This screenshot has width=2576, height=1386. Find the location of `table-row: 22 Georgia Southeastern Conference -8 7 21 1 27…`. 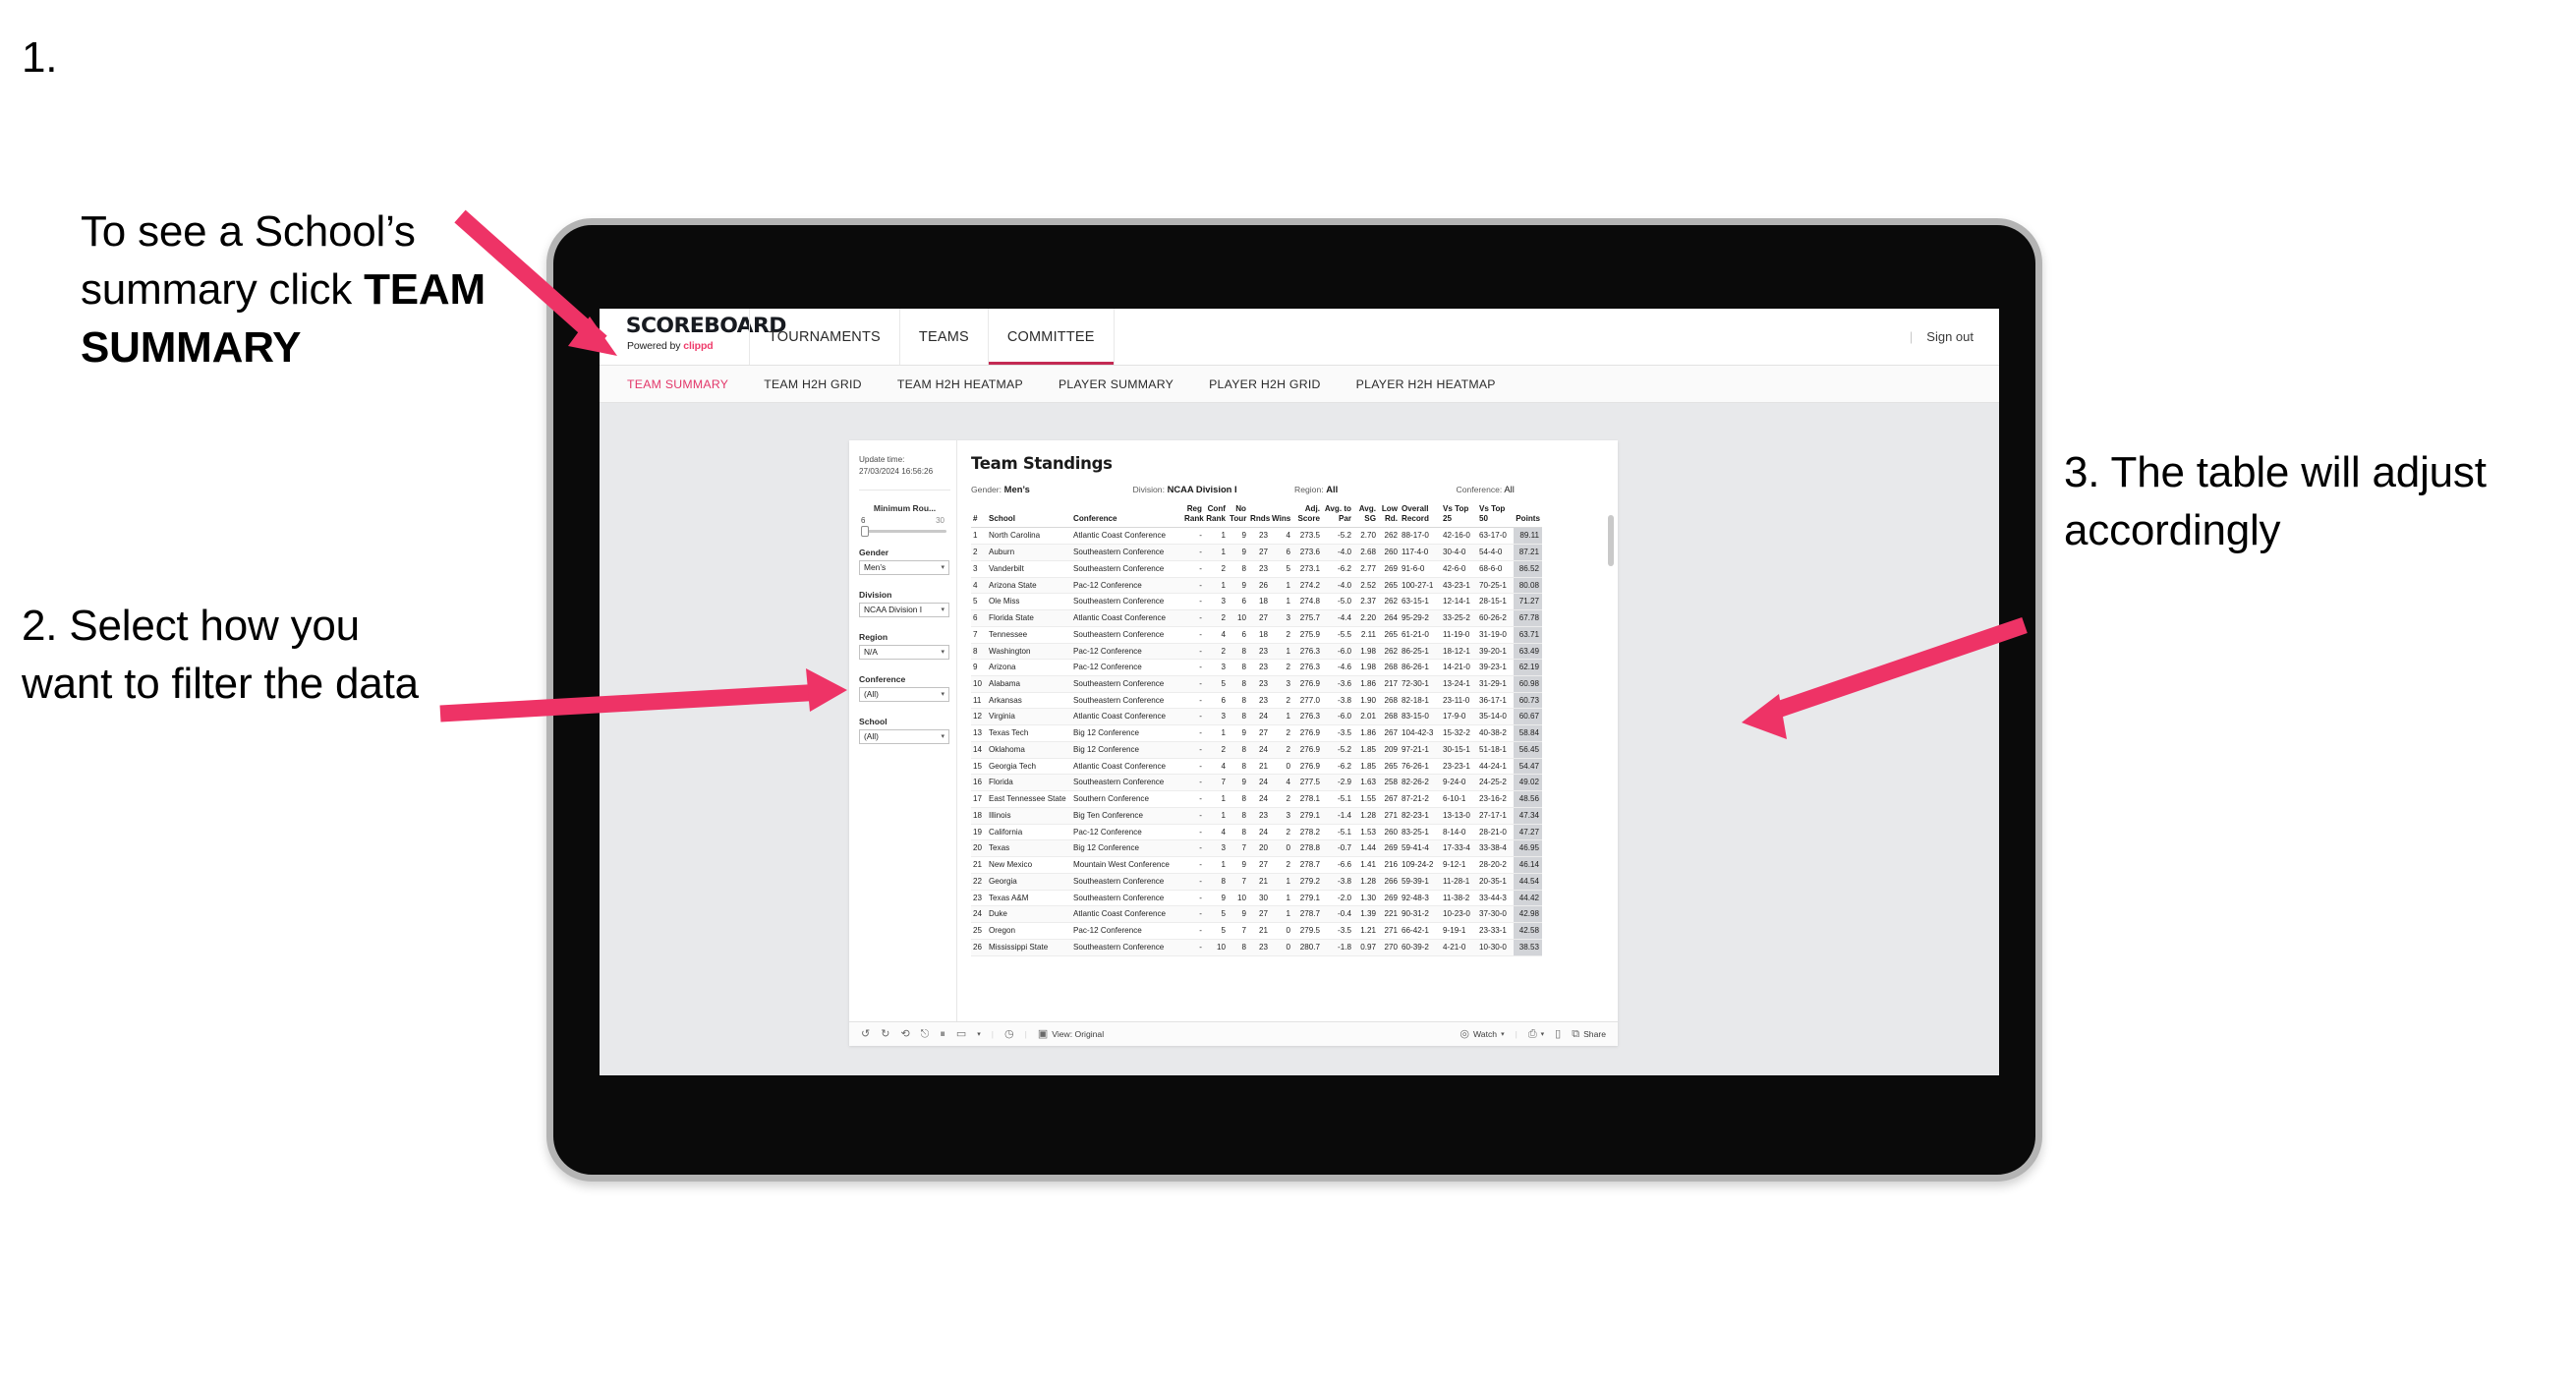

table-row: 22 Georgia Southeastern Conference -8 7 21 1 27… is located at coordinates (1257, 882).